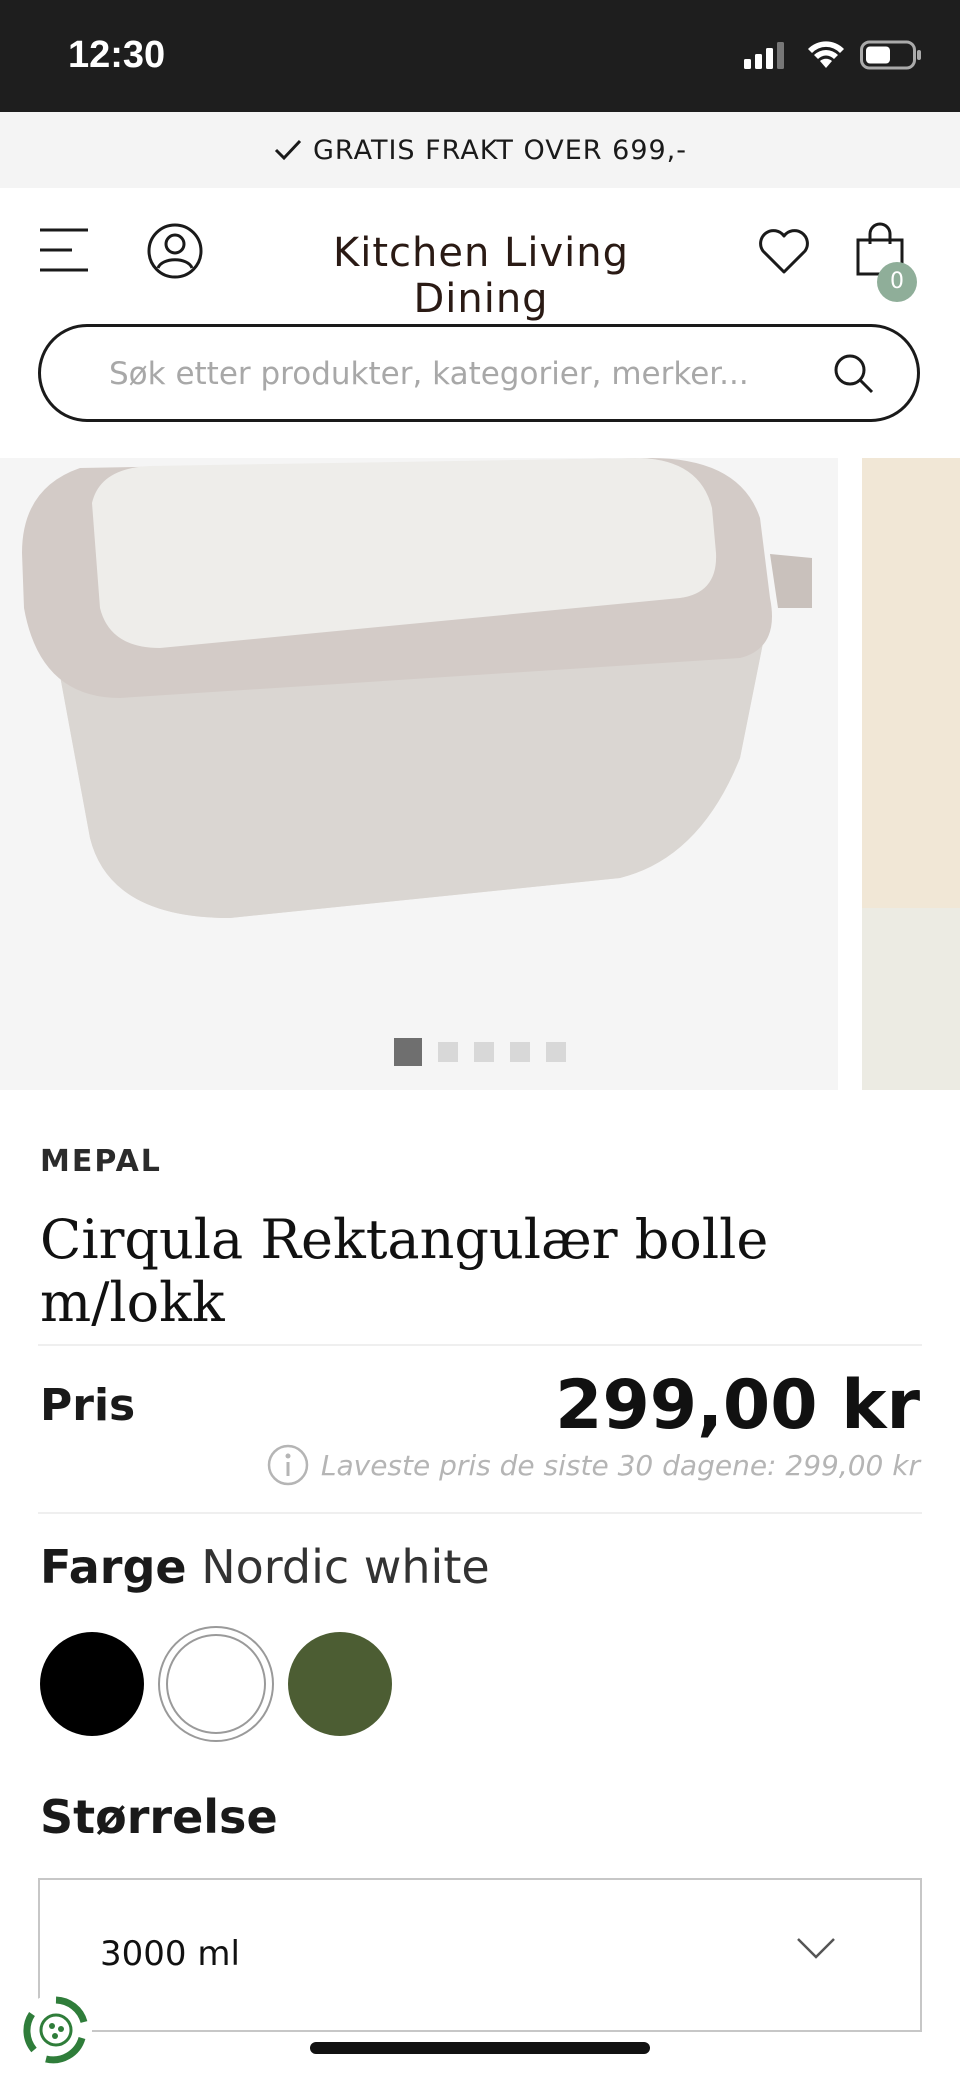  I want to click on gallery-pagination, so click(480, 1052).